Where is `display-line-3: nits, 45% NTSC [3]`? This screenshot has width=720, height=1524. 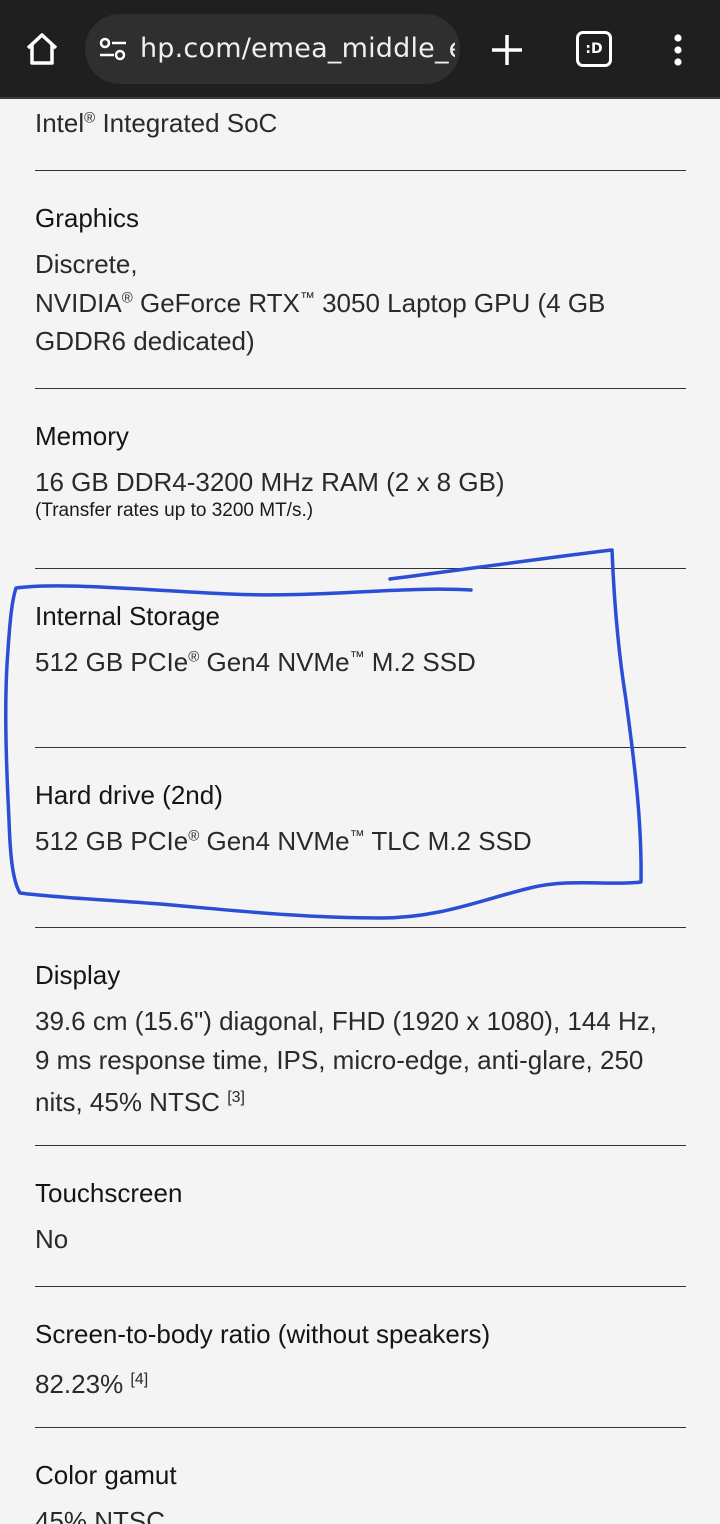
display-line-3: nits, 45% NTSC [3] is located at coordinates (360, 1100).